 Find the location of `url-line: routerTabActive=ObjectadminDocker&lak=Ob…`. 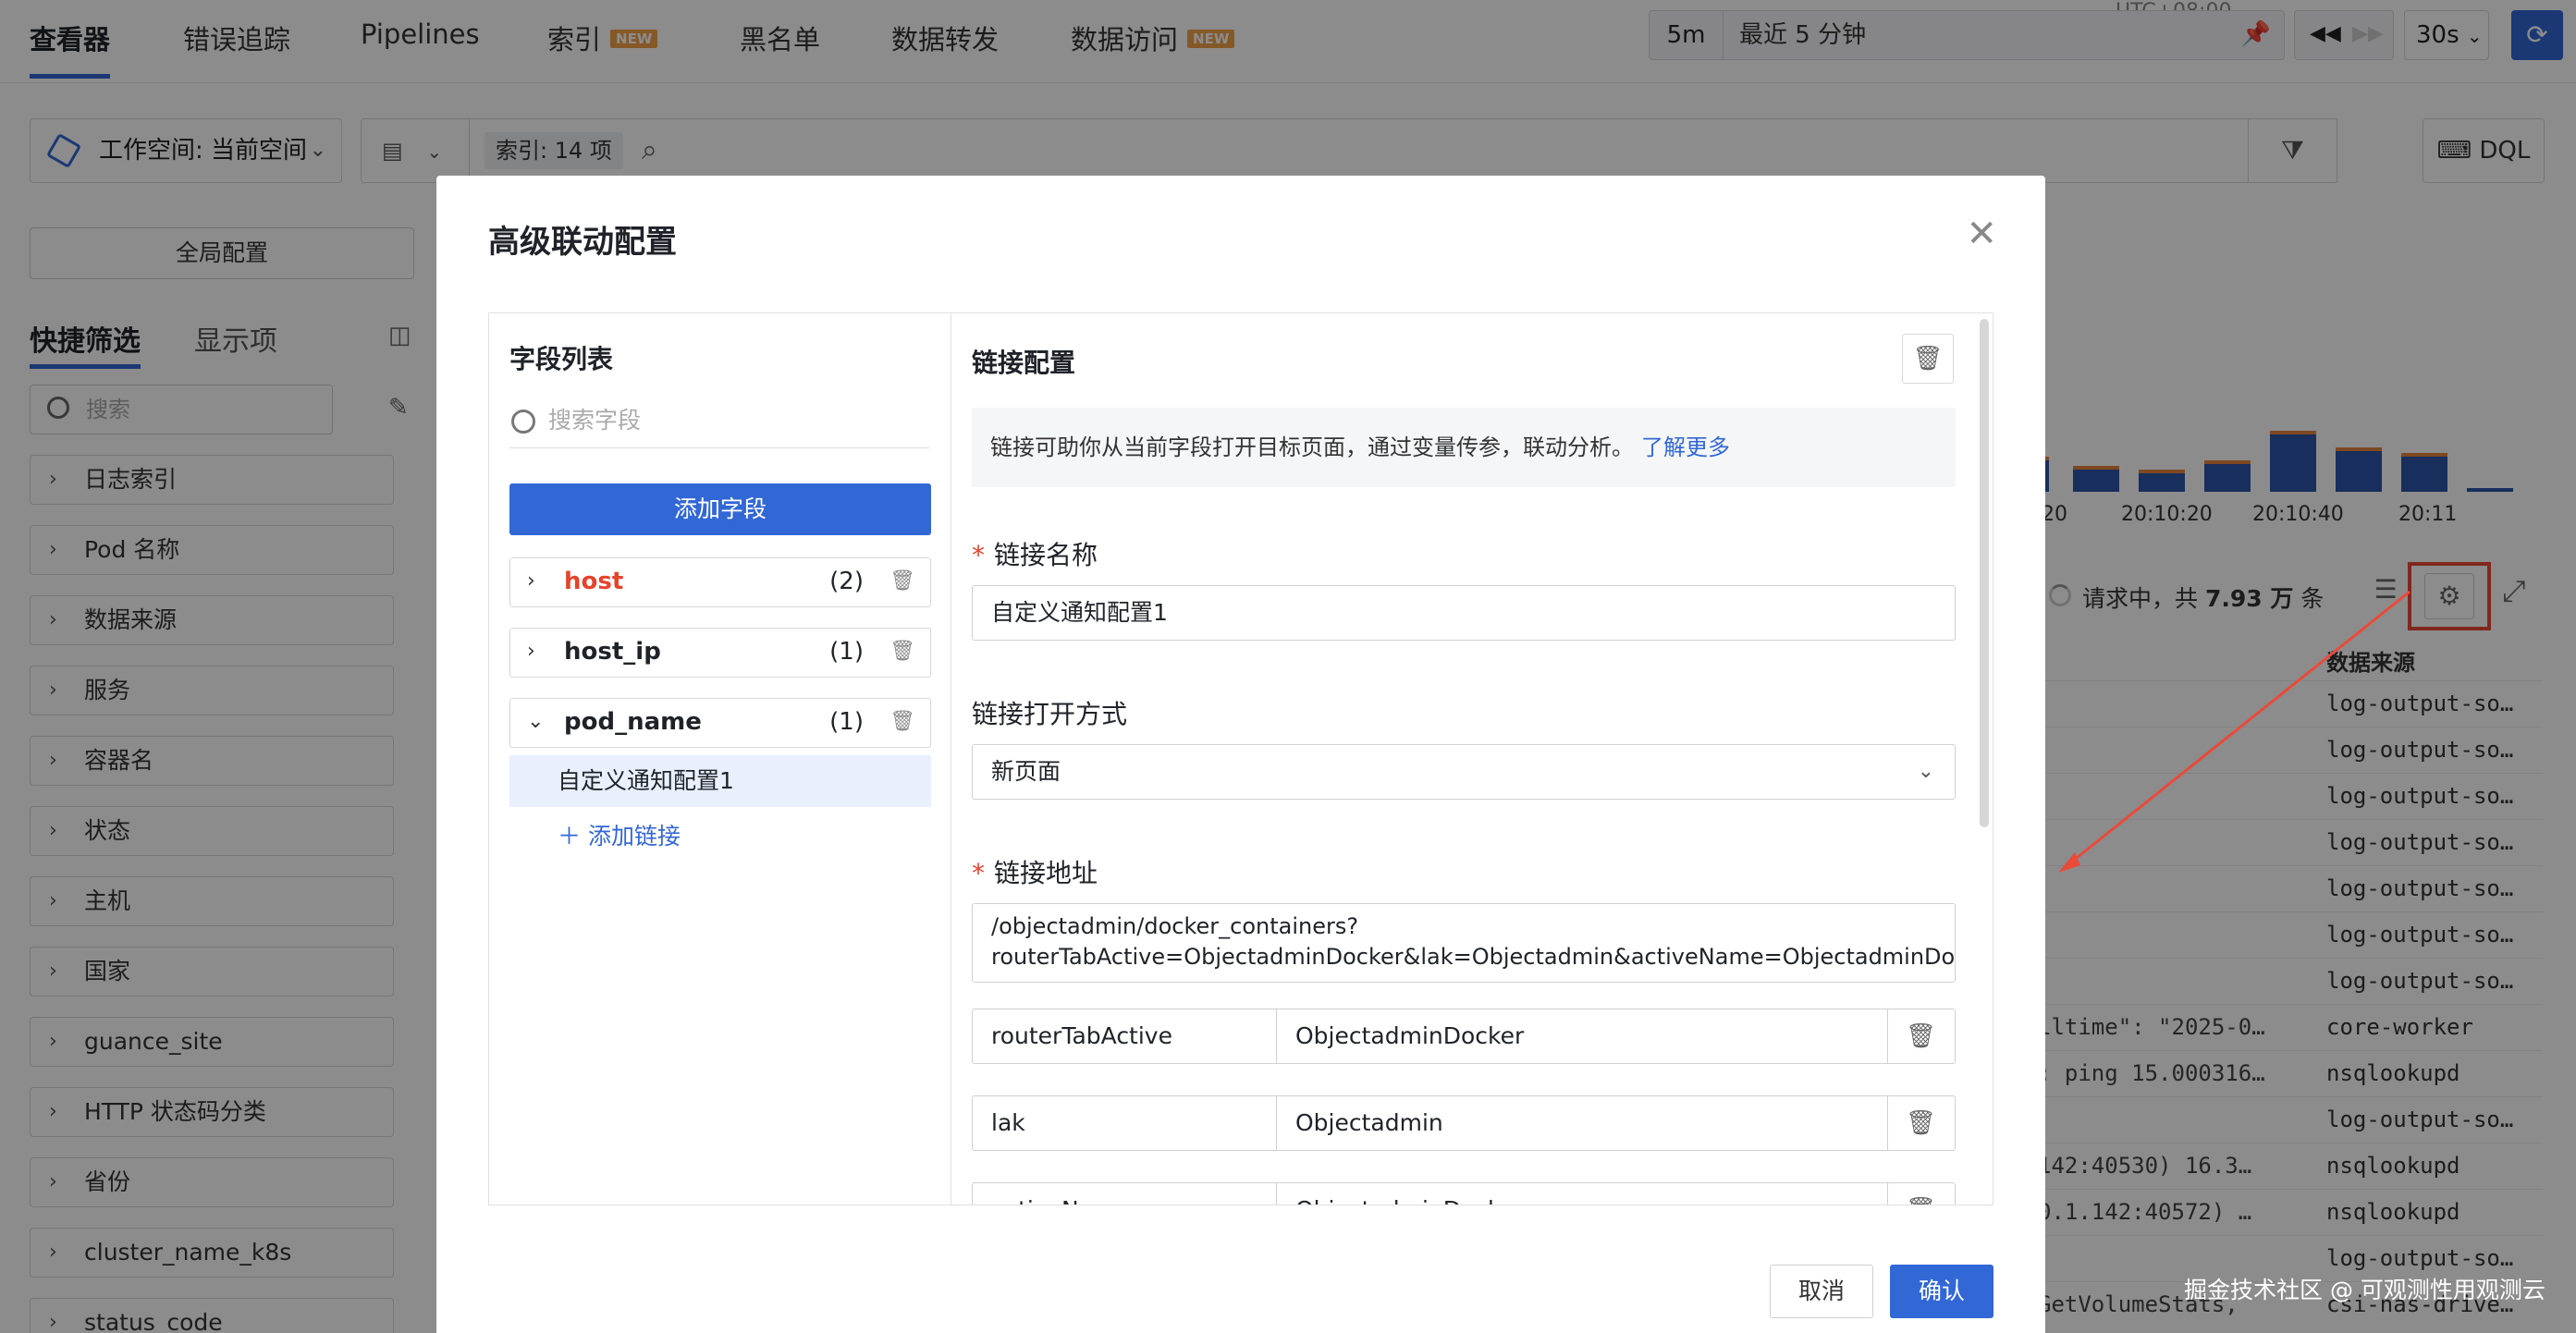

url-line: routerTabActive=ObjectadminDocker&lak=Ob… is located at coordinates (1473, 957).